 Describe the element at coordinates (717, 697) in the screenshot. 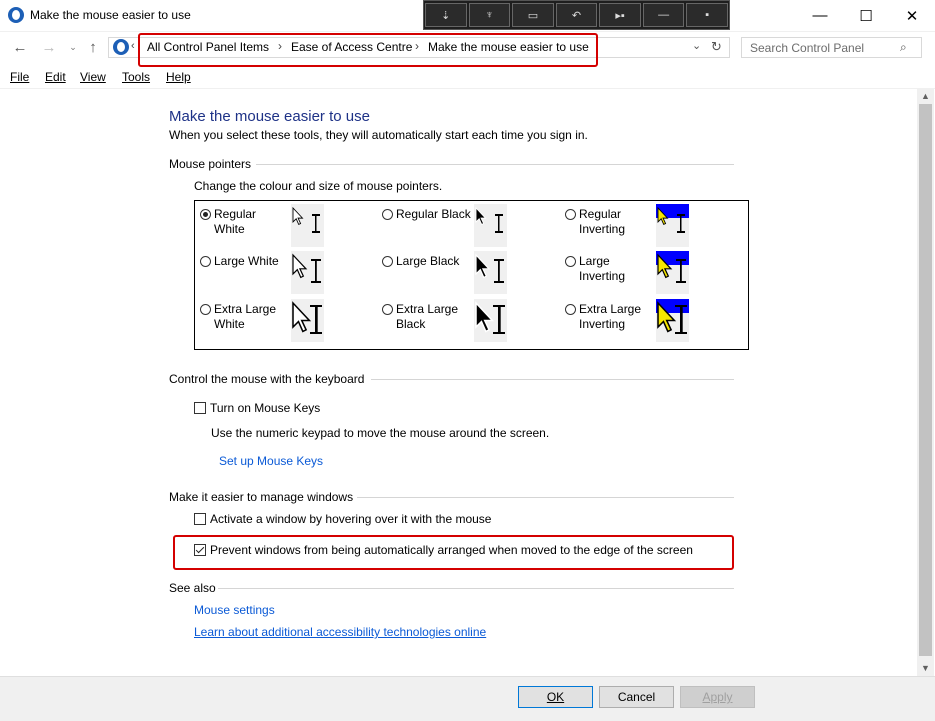

I see `apply-button: Apply` at that location.